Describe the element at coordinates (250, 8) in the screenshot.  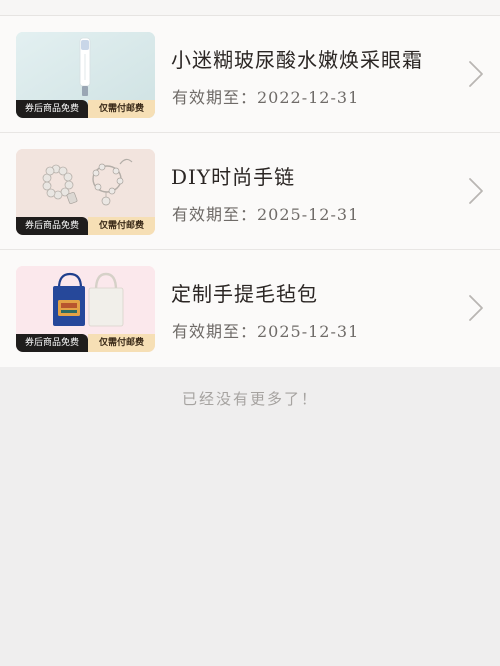
I see `top-strip` at that location.